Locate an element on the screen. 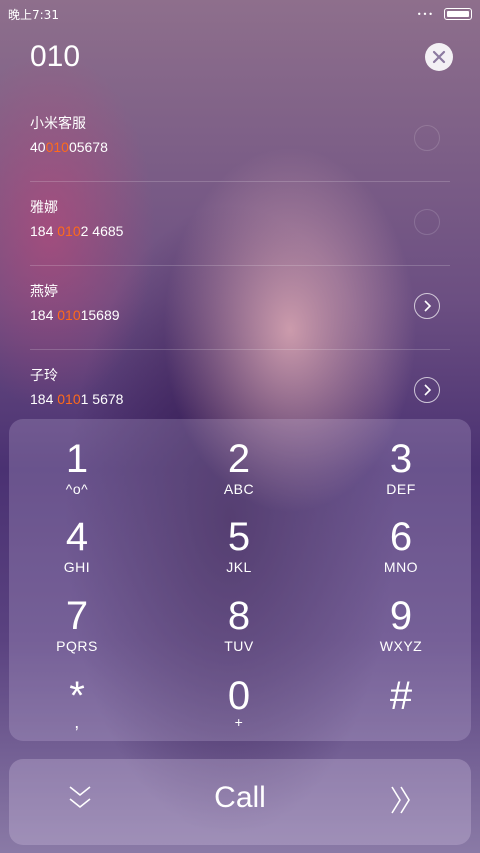 The height and width of the screenshot is (853, 480). key-9: 9 WXYZ is located at coordinates (401, 624).